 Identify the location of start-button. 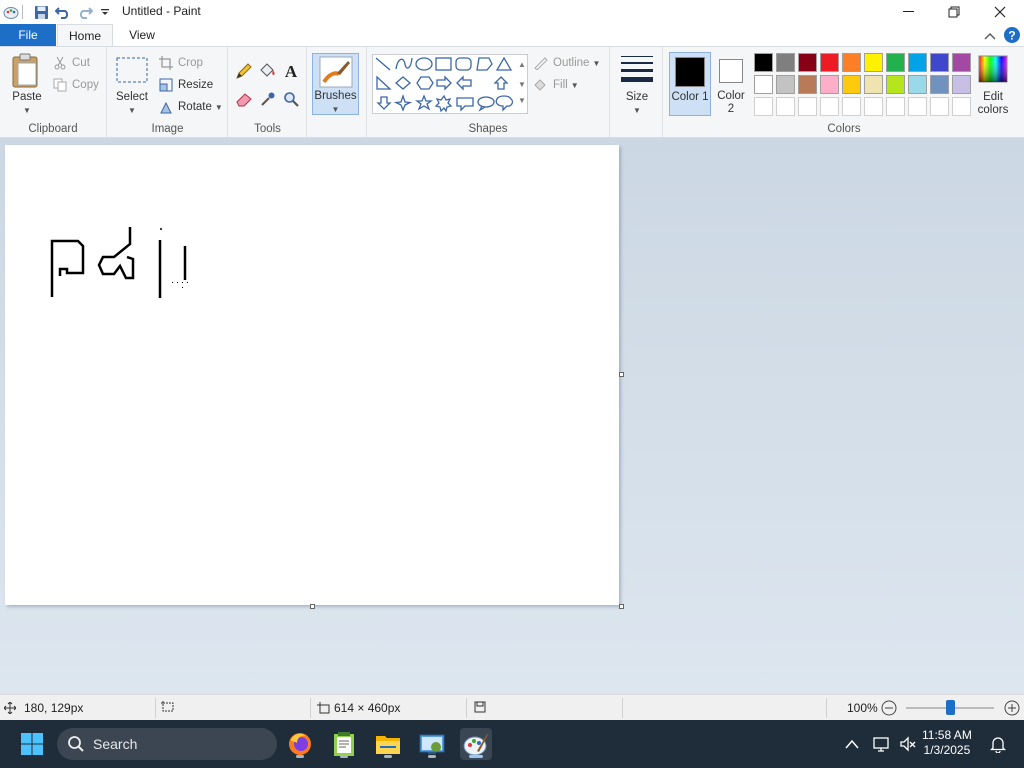
(32, 744).